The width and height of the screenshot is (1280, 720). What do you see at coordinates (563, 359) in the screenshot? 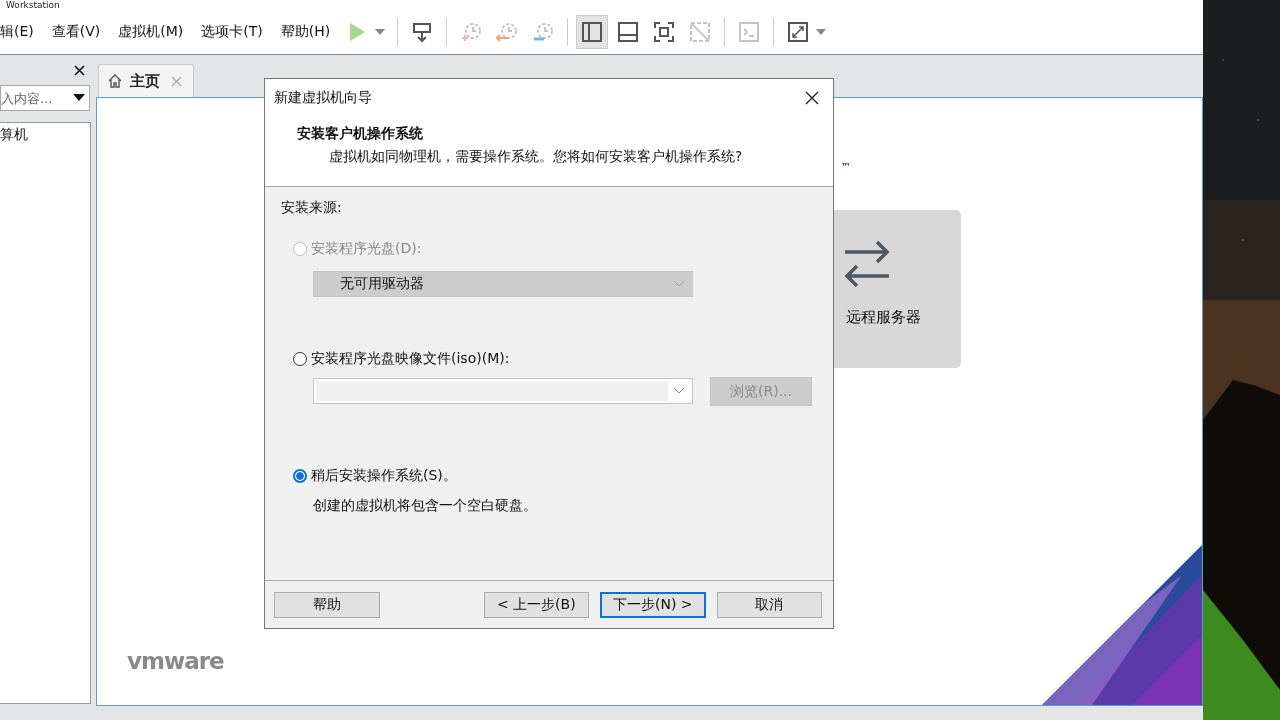
I see `radio-option: 安装程序光盘映像文件(iso)(M):` at bounding box center [563, 359].